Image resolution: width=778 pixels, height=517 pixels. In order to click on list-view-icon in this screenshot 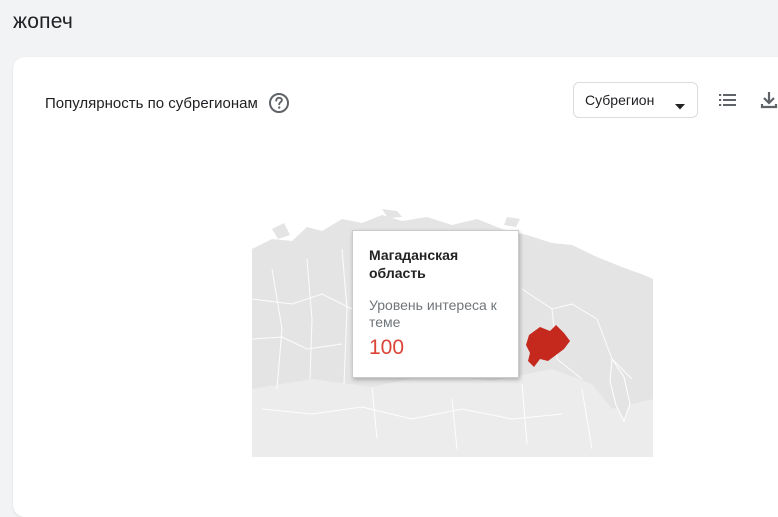, I will do `click(728, 100)`.